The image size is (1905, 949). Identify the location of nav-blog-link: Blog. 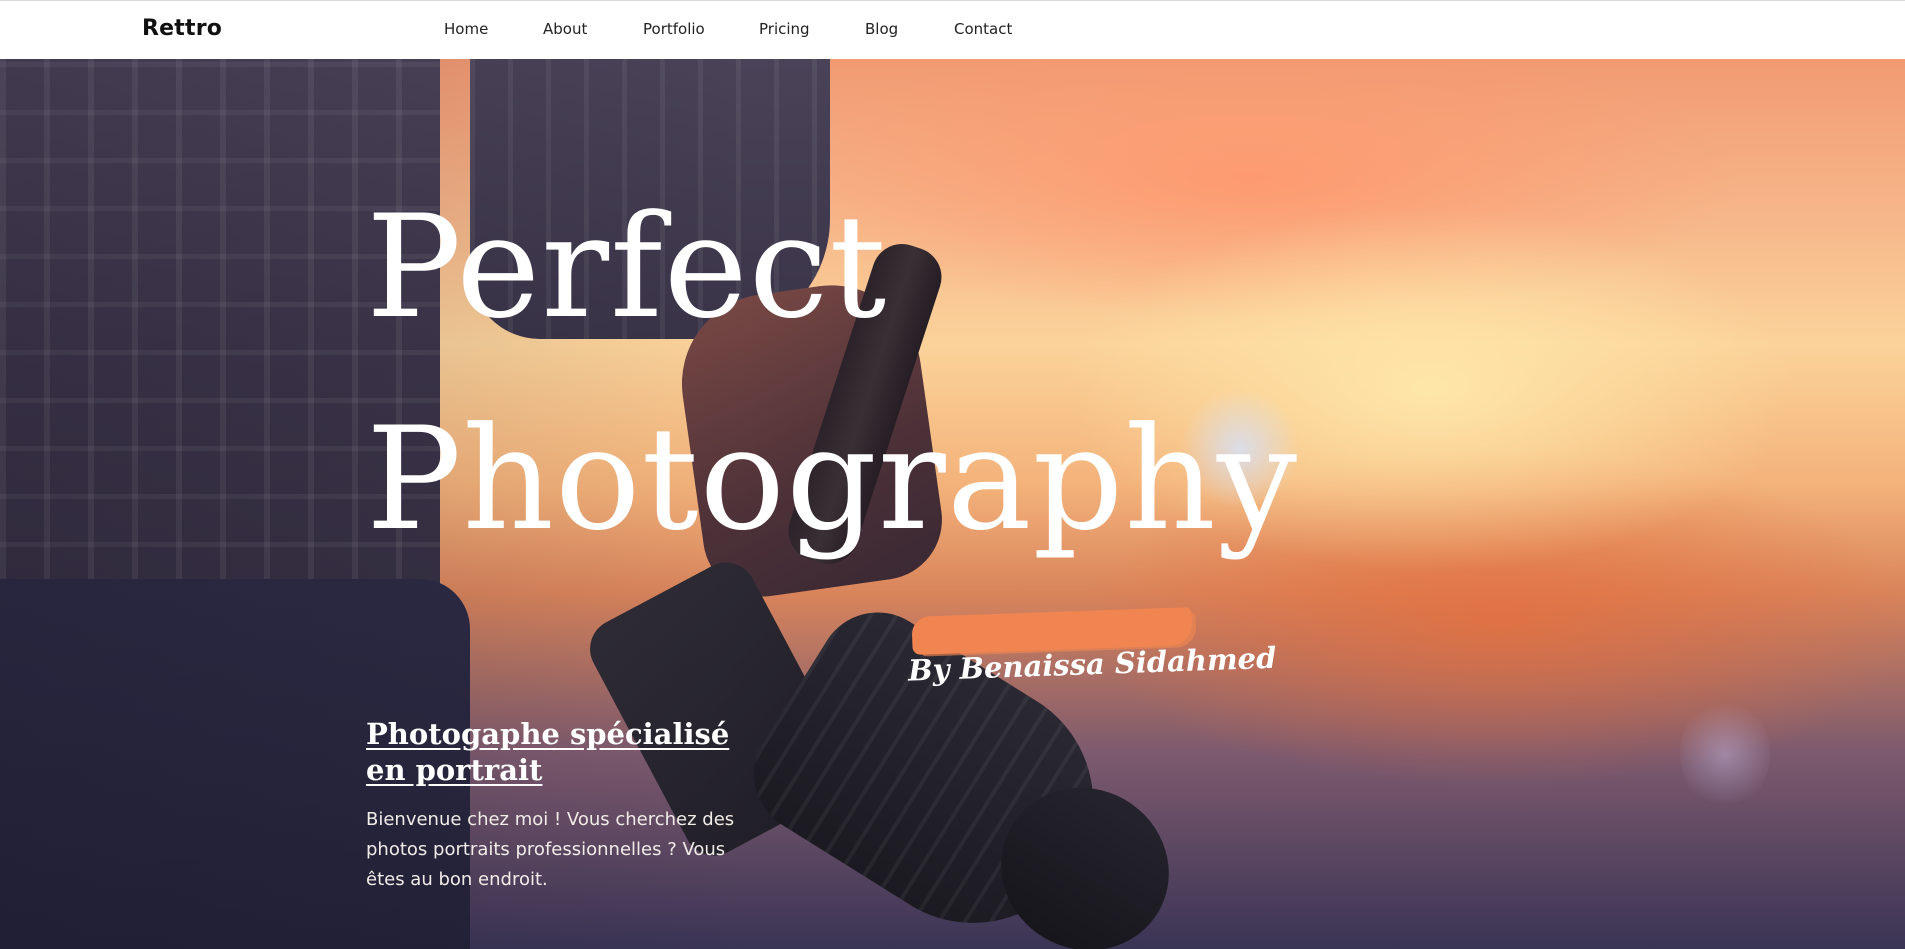
(881, 29).